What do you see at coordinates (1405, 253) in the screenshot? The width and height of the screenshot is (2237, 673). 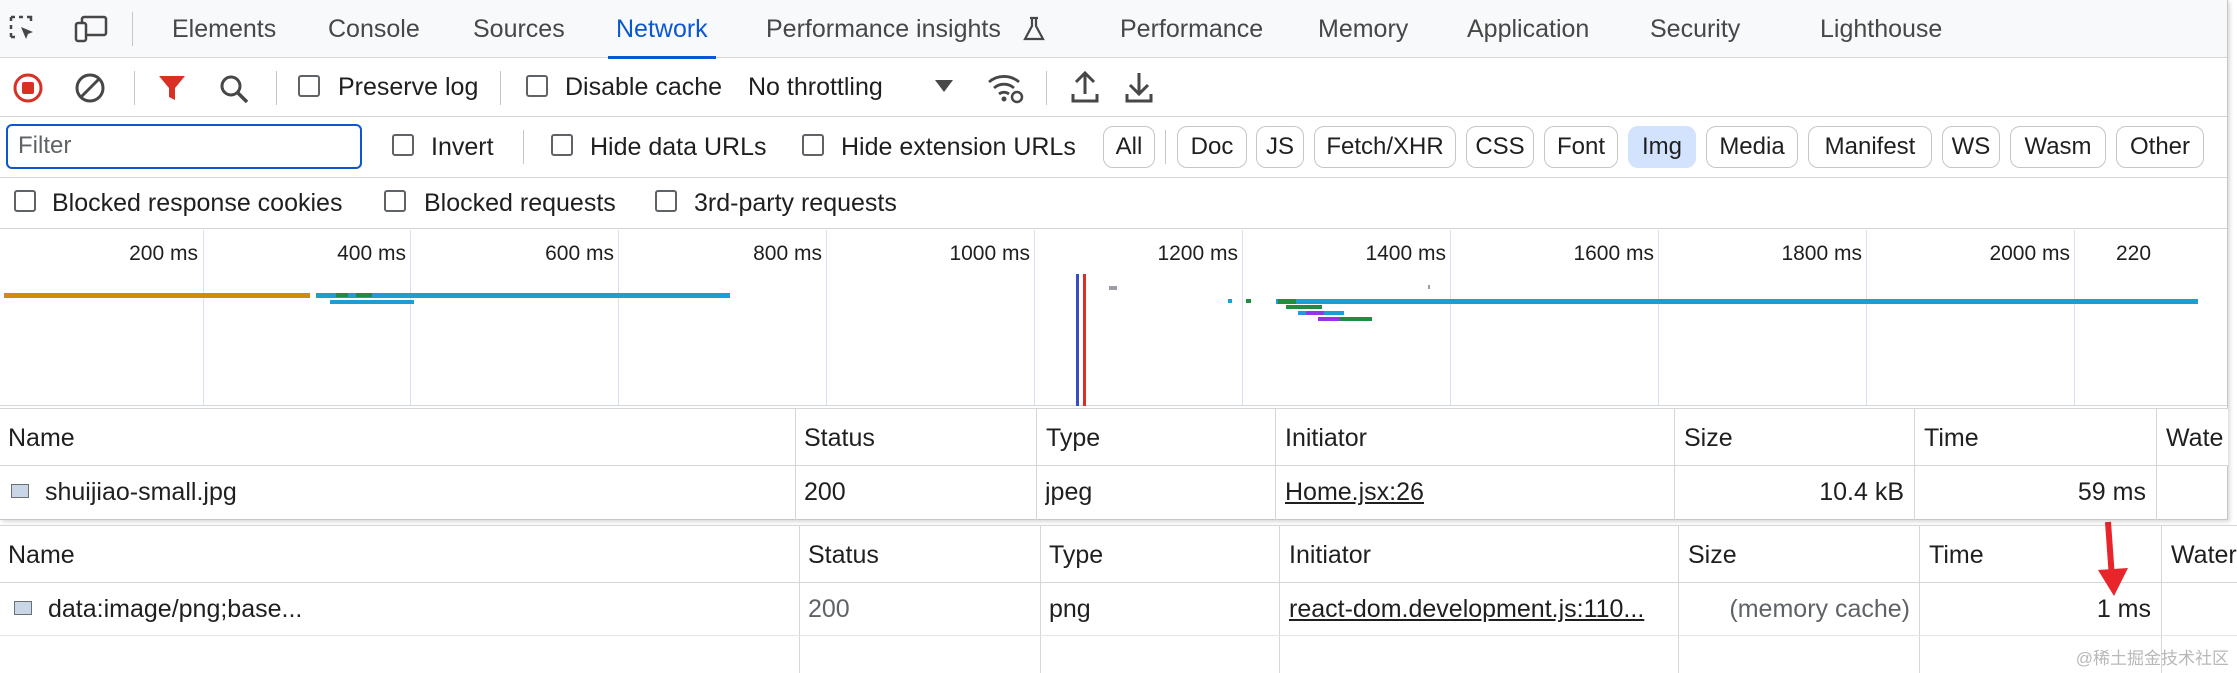 I see `tick-label: 1400 ms` at bounding box center [1405, 253].